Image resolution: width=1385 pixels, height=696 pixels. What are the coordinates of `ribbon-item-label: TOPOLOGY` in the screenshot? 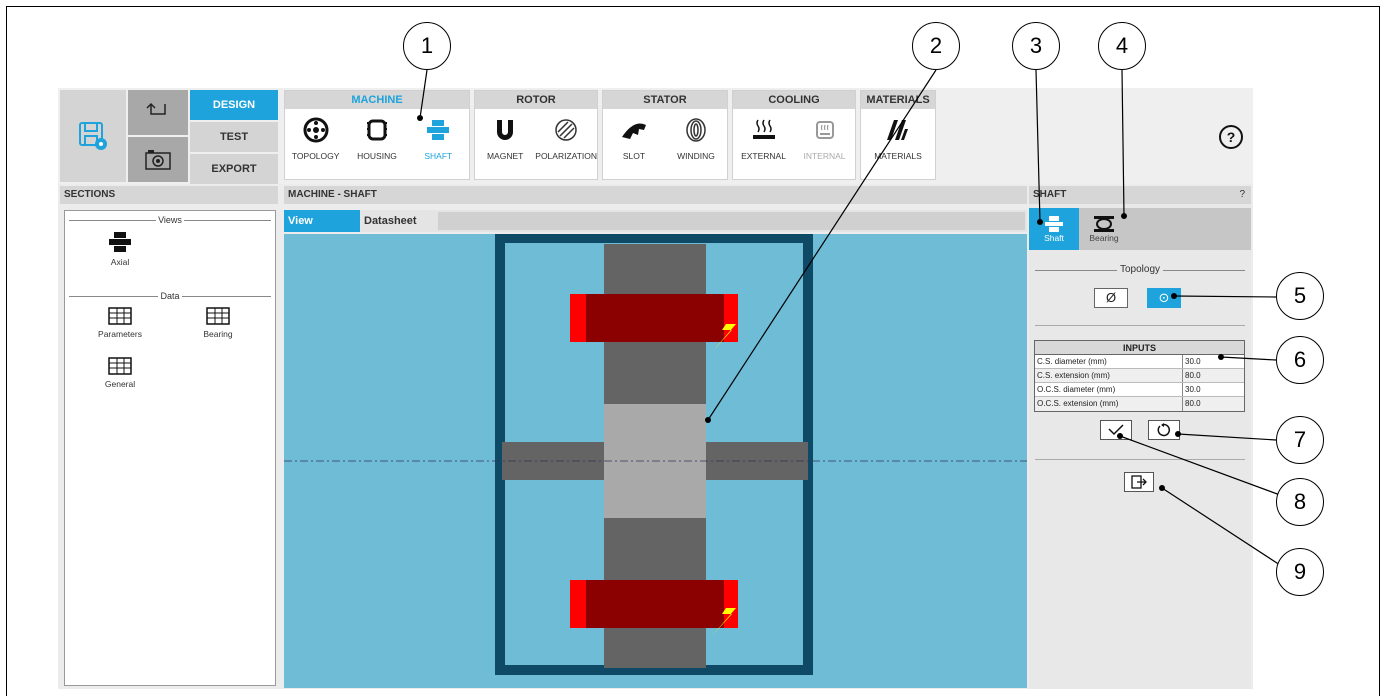 It's located at (315, 156).